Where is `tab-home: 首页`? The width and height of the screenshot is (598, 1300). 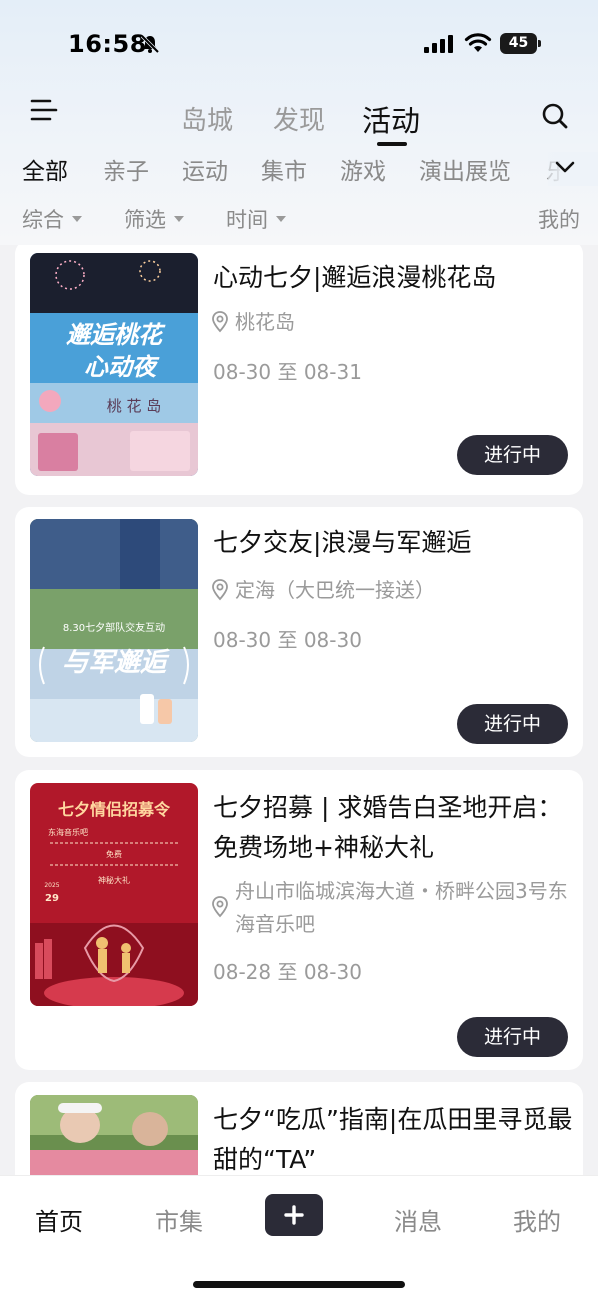
tab-home: 首页 is located at coordinates (59, 1219).